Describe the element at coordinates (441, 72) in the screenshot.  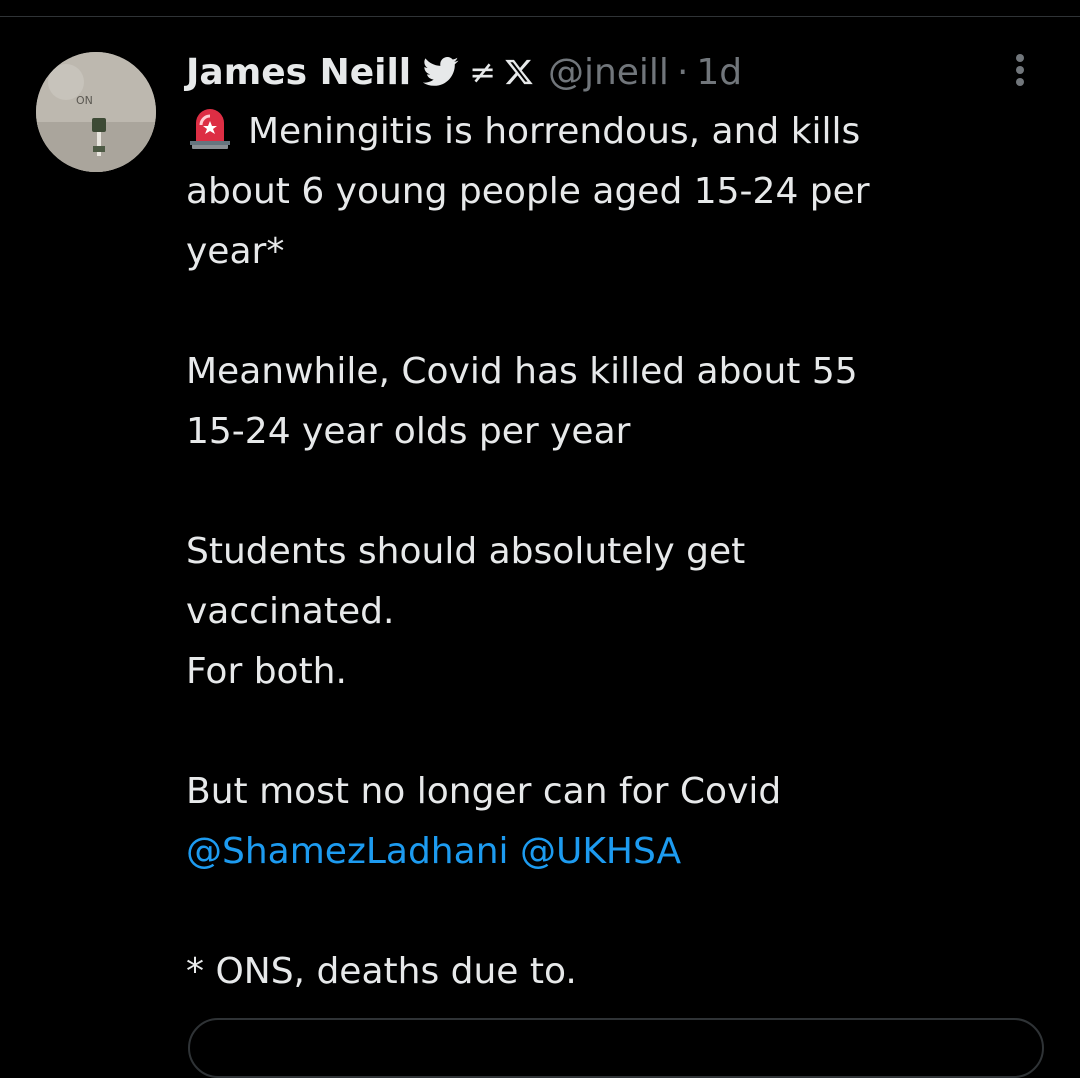
I see `twitter-bird-icon` at that location.